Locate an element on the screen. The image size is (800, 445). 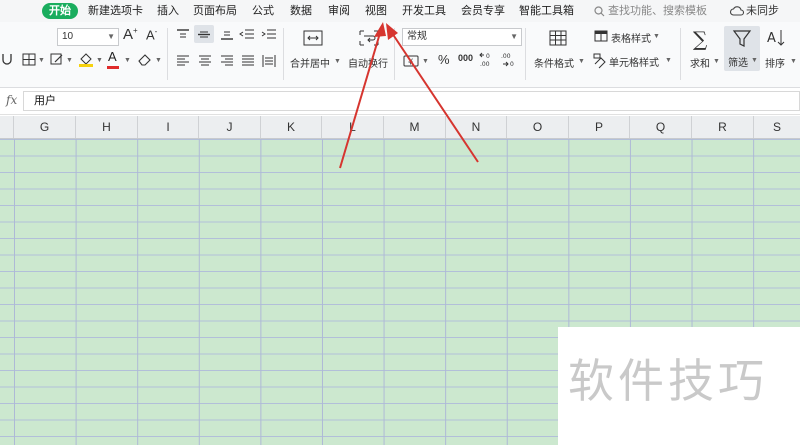
border-icon is located at coordinates (29, 59).